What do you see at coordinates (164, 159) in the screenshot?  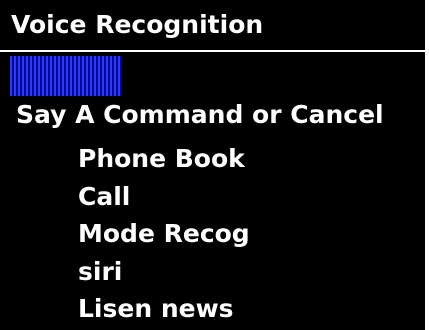 I see `command-item-phone-book: Phone Book` at bounding box center [164, 159].